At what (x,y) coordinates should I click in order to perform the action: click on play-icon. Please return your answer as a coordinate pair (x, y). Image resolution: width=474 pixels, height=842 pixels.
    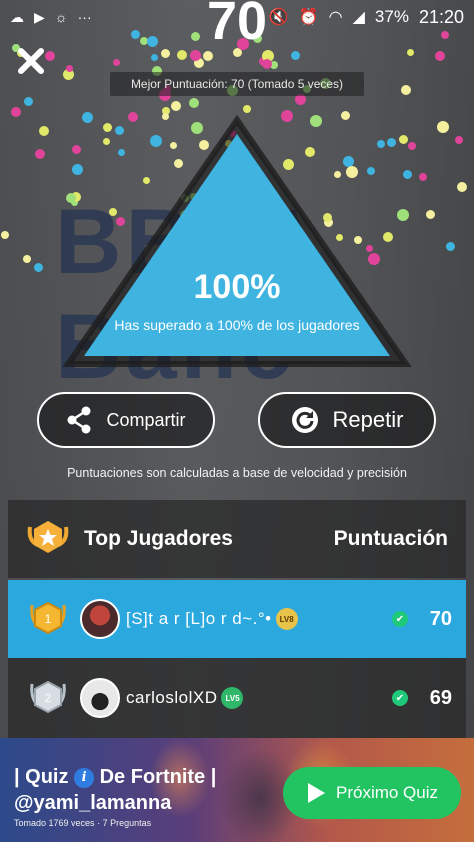
    Looking at the image, I should click on (316, 793).